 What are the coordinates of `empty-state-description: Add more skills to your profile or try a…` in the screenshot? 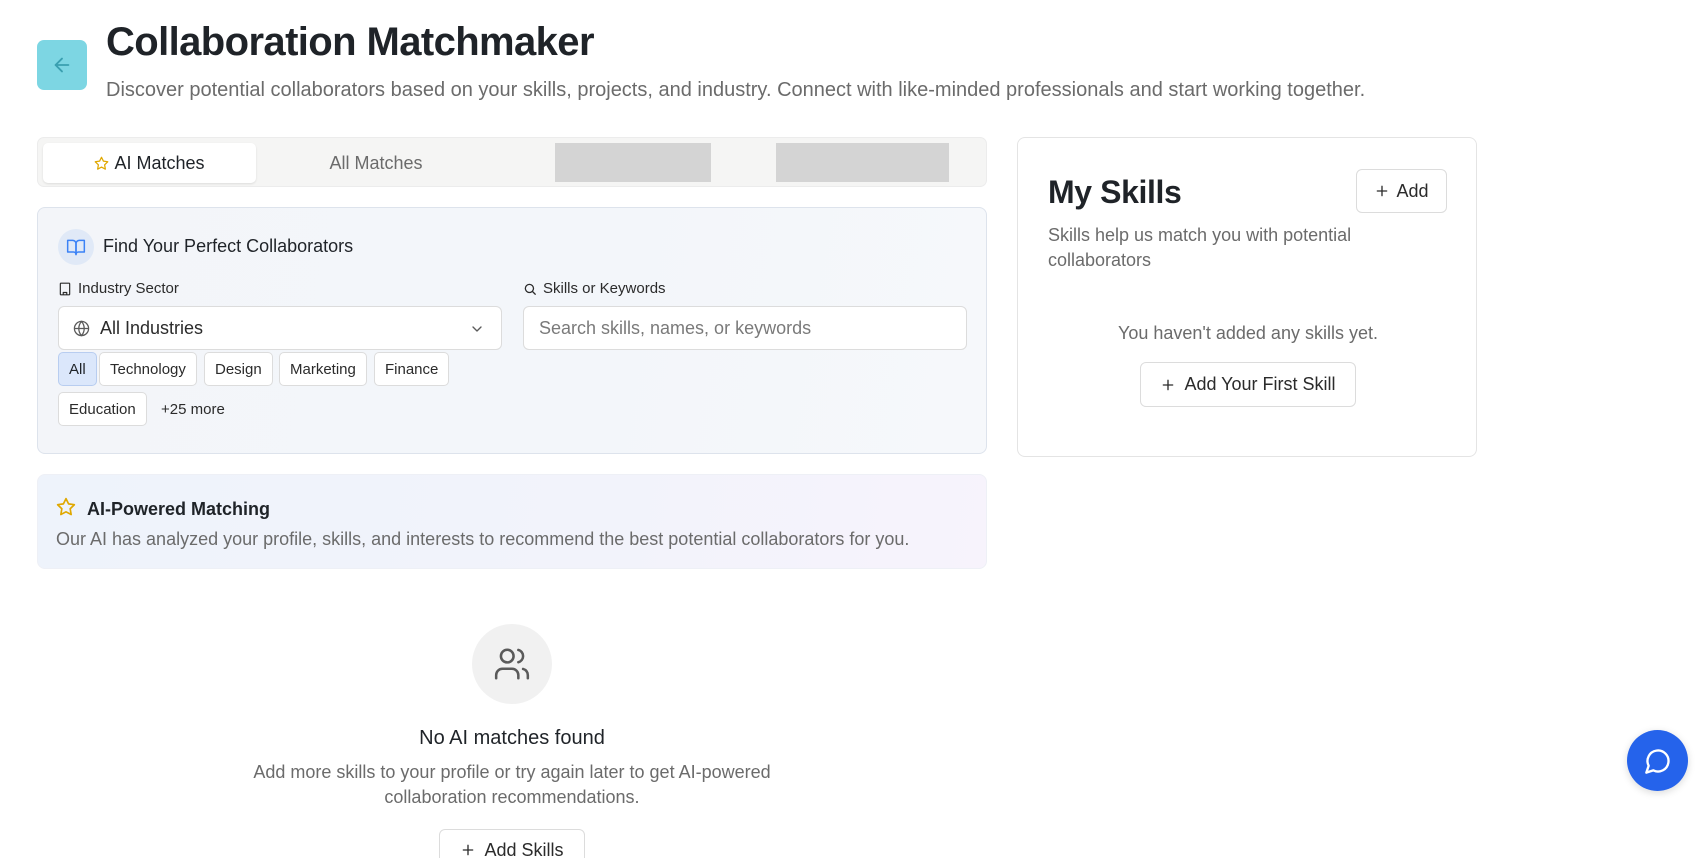 It's located at (512, 784).